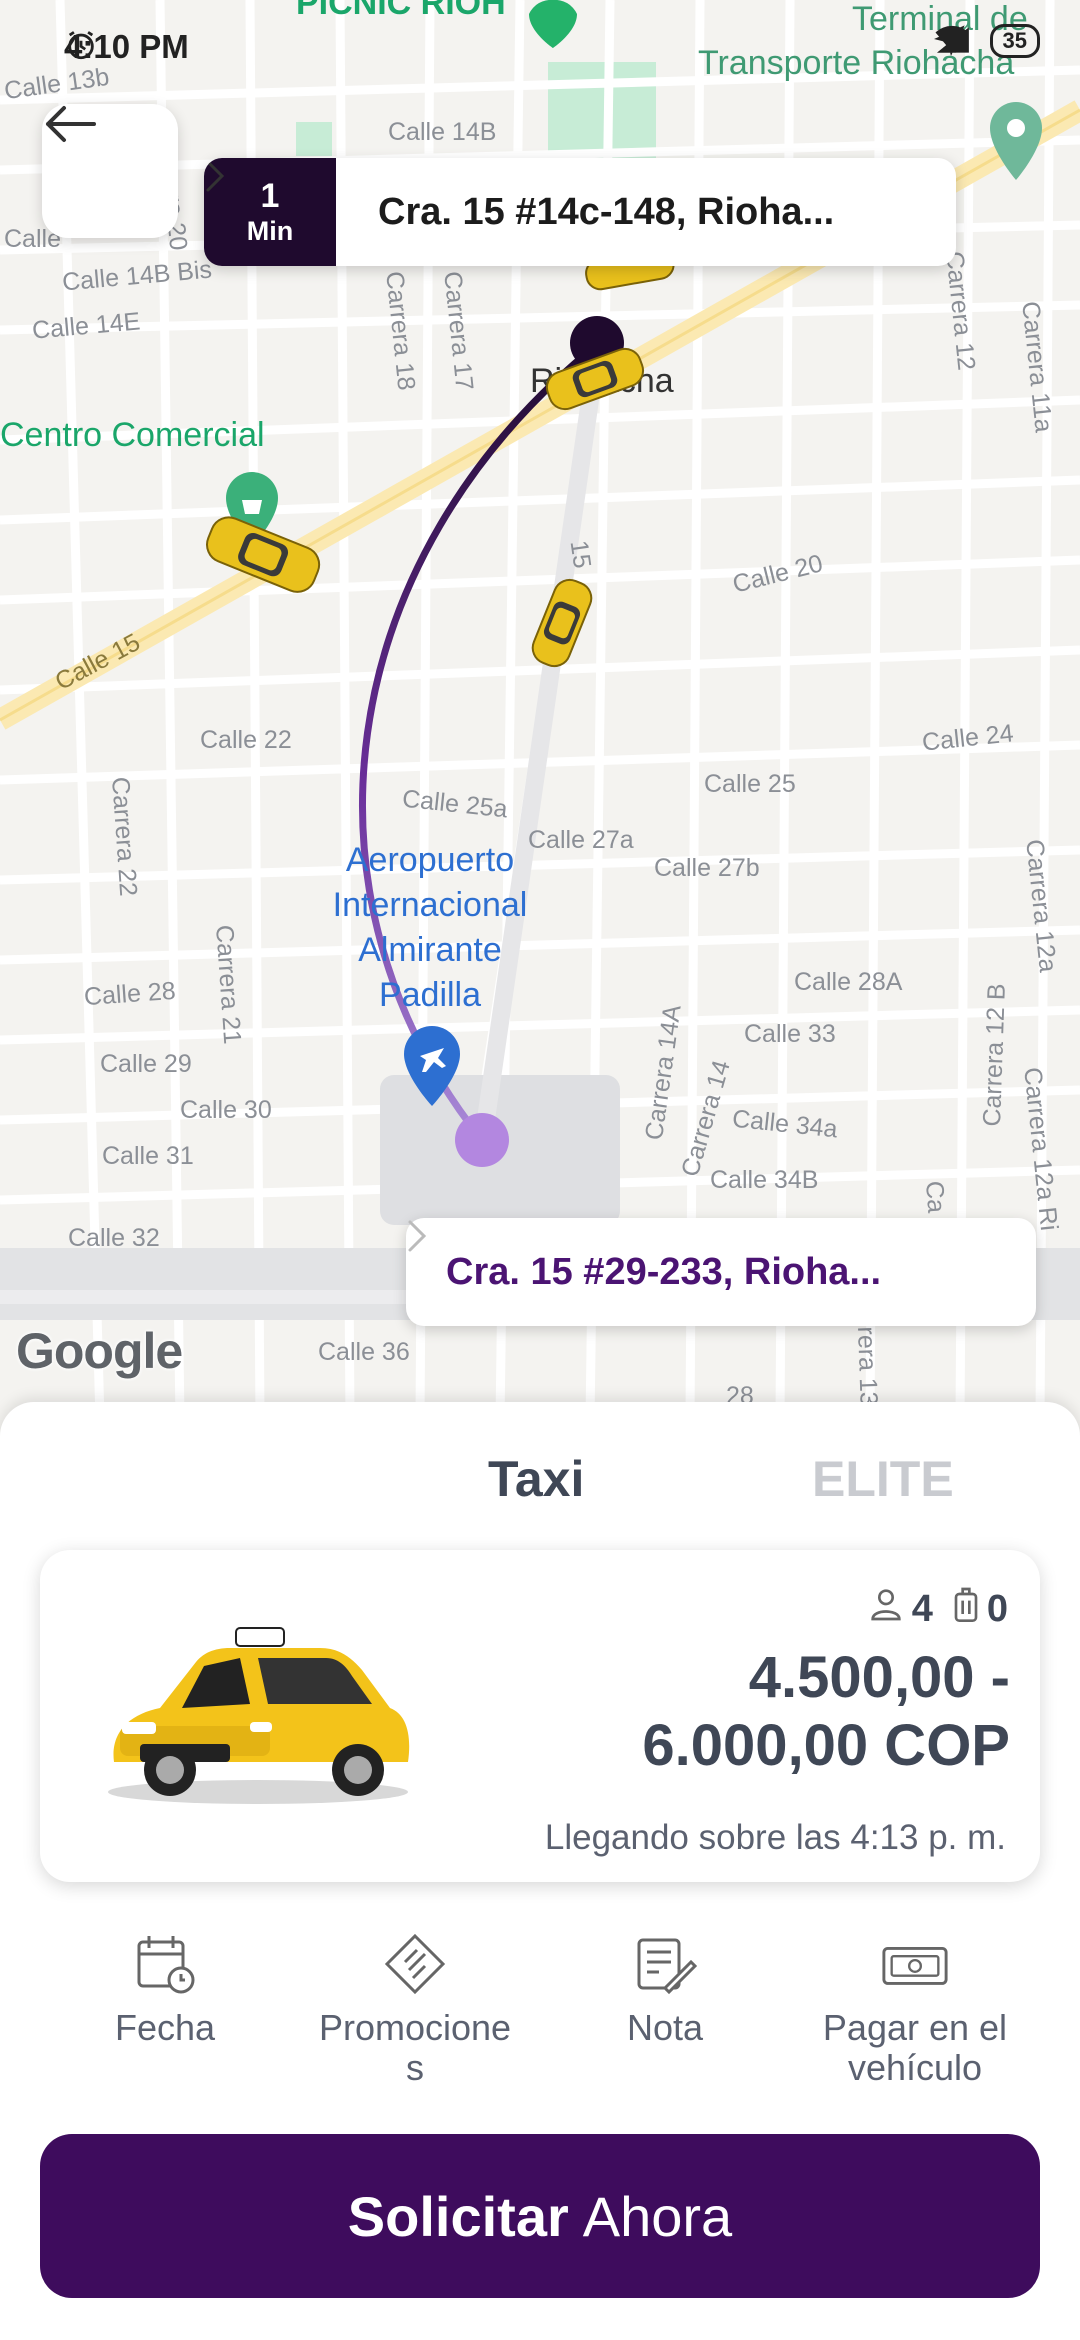  What do you see at coordinates (915, 1965) in the screenshot?
I see `cash-icon` at bounding box center [915, 1965].